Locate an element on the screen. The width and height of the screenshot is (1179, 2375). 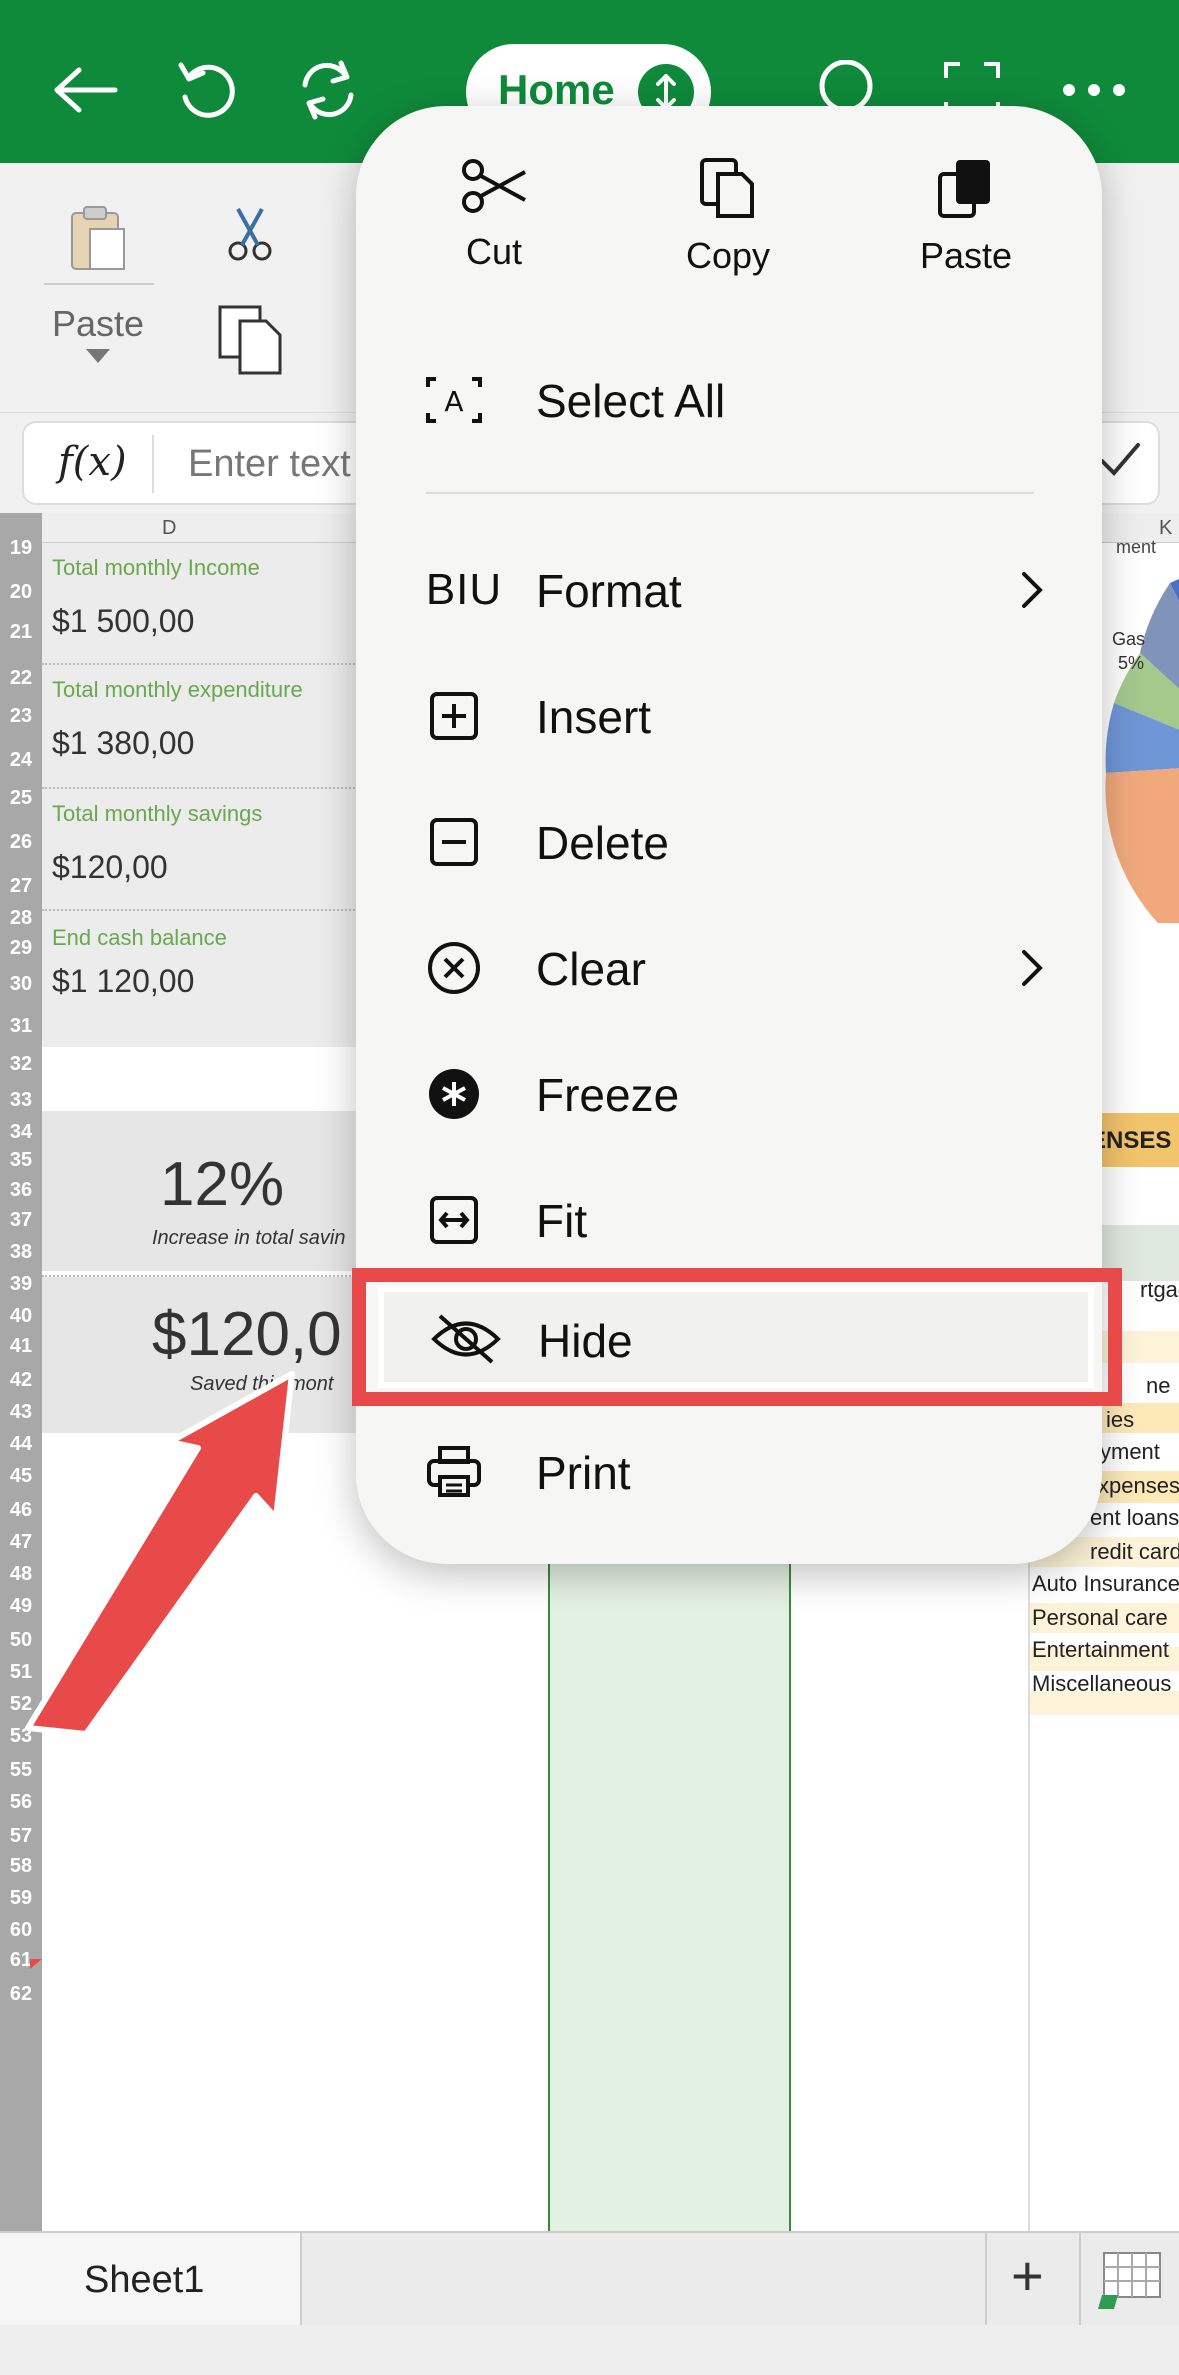
scissors-icon is located at coordinates (250, 236).